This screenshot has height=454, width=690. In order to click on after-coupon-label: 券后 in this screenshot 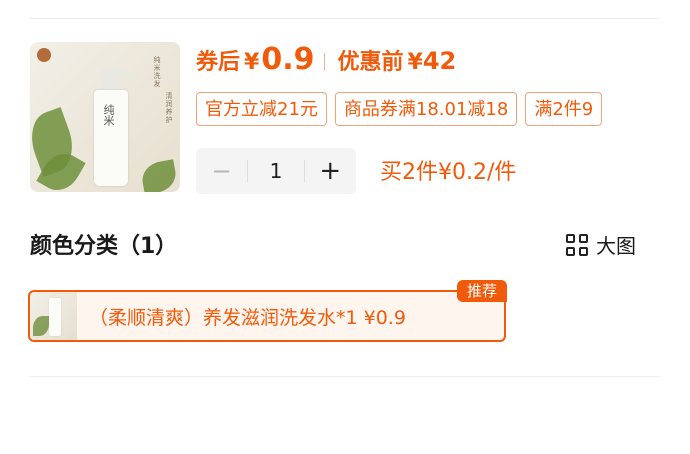, I will do `click(218, 62)`.